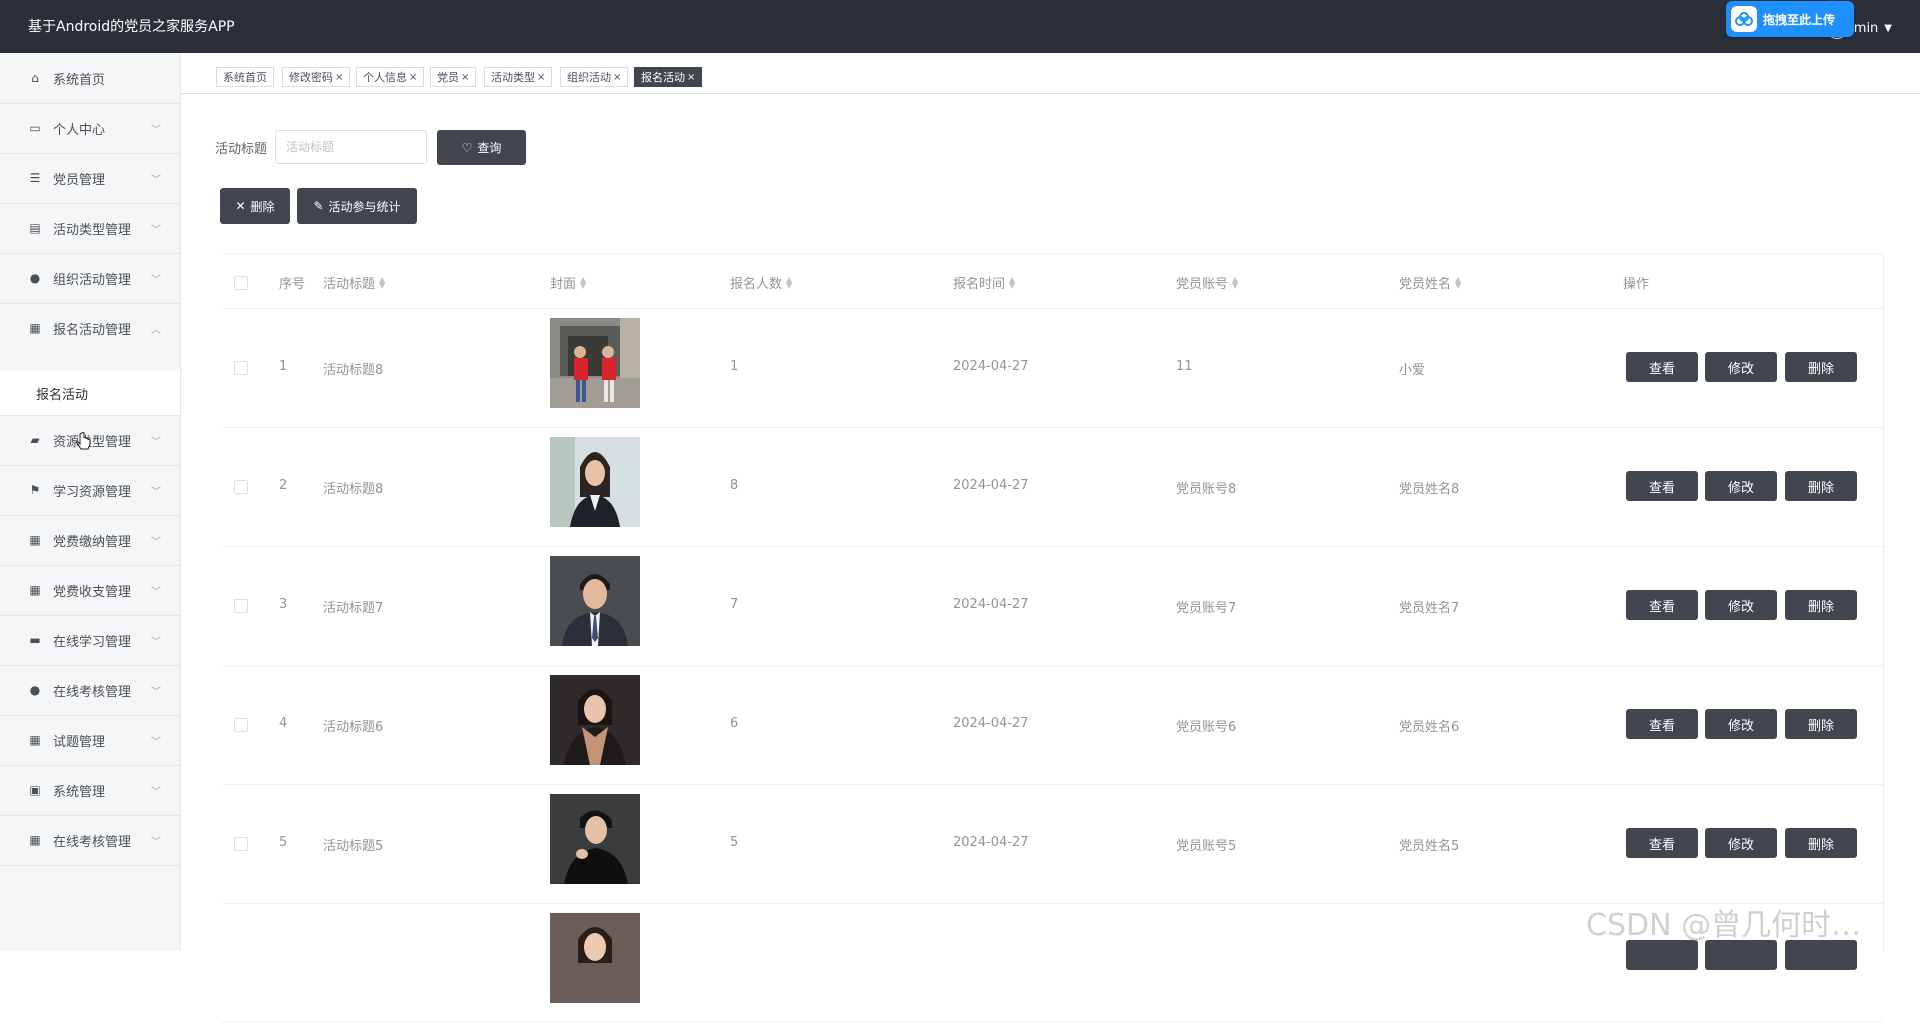 This screenshot has width=1920, height=1023. I want to click on tab-home: 系统首页, so click(245, 77).